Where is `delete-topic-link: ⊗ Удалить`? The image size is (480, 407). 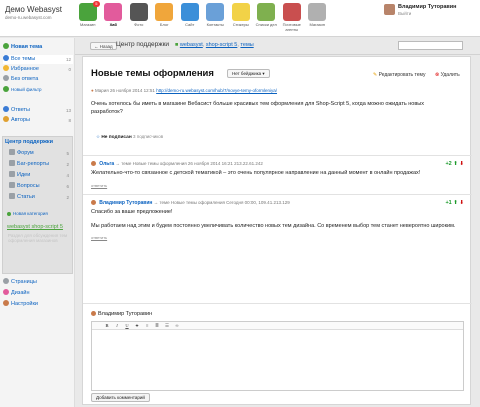
delete-topic-link: ⊗ Удалить is located at coordinates (447, 75).